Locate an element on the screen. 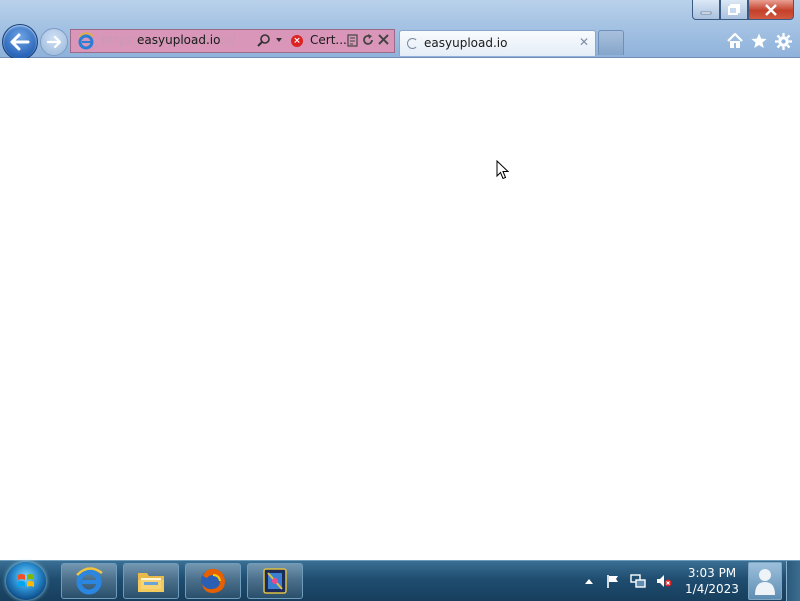 The height and width of the screenshot is (601, 800). gear-icon is located at coordinates (783, 41).